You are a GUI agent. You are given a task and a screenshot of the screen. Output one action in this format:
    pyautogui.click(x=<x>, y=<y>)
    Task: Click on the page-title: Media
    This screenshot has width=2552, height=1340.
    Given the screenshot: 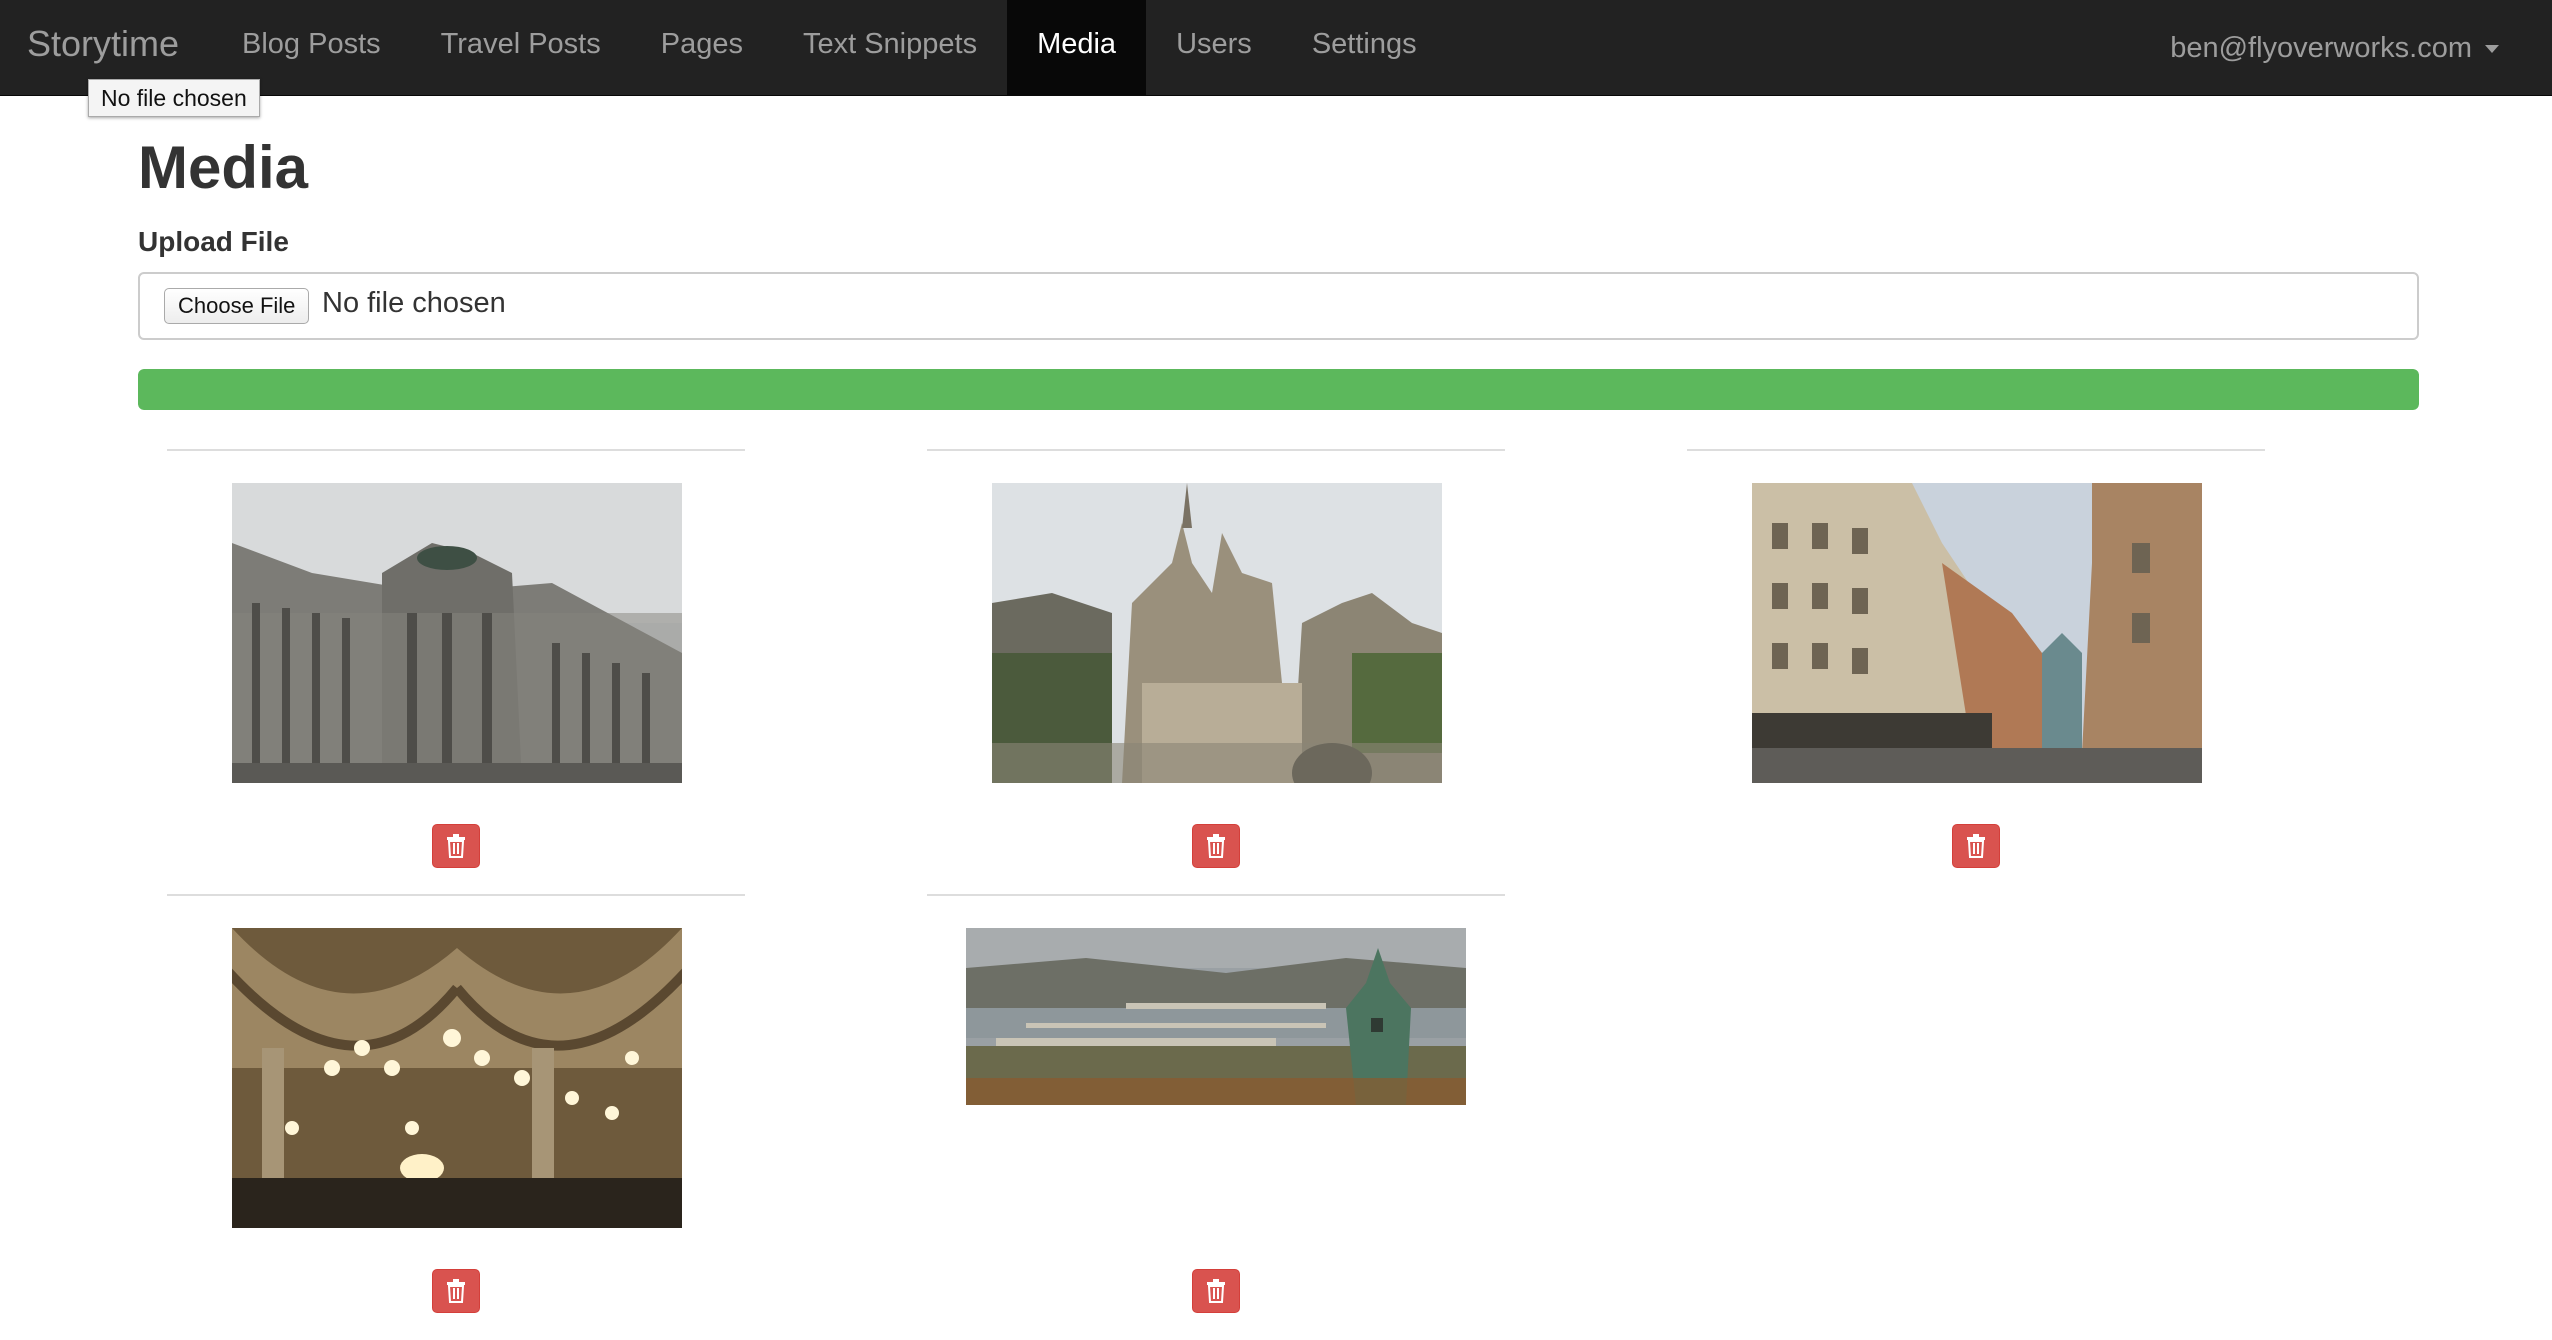 What is the action you would take?
    pyautogui.click(x=223, y=167)
    